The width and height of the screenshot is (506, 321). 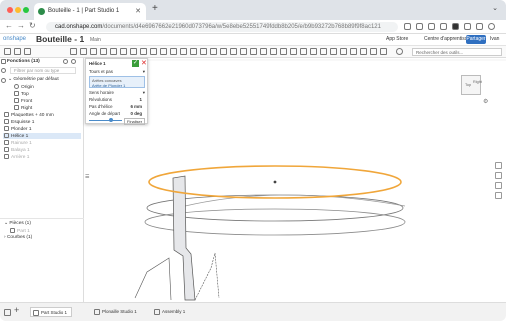 What do you see at coordinates (303, 51) in the screenshot?
I see `rib-icon` at bounding box center [303, 51].